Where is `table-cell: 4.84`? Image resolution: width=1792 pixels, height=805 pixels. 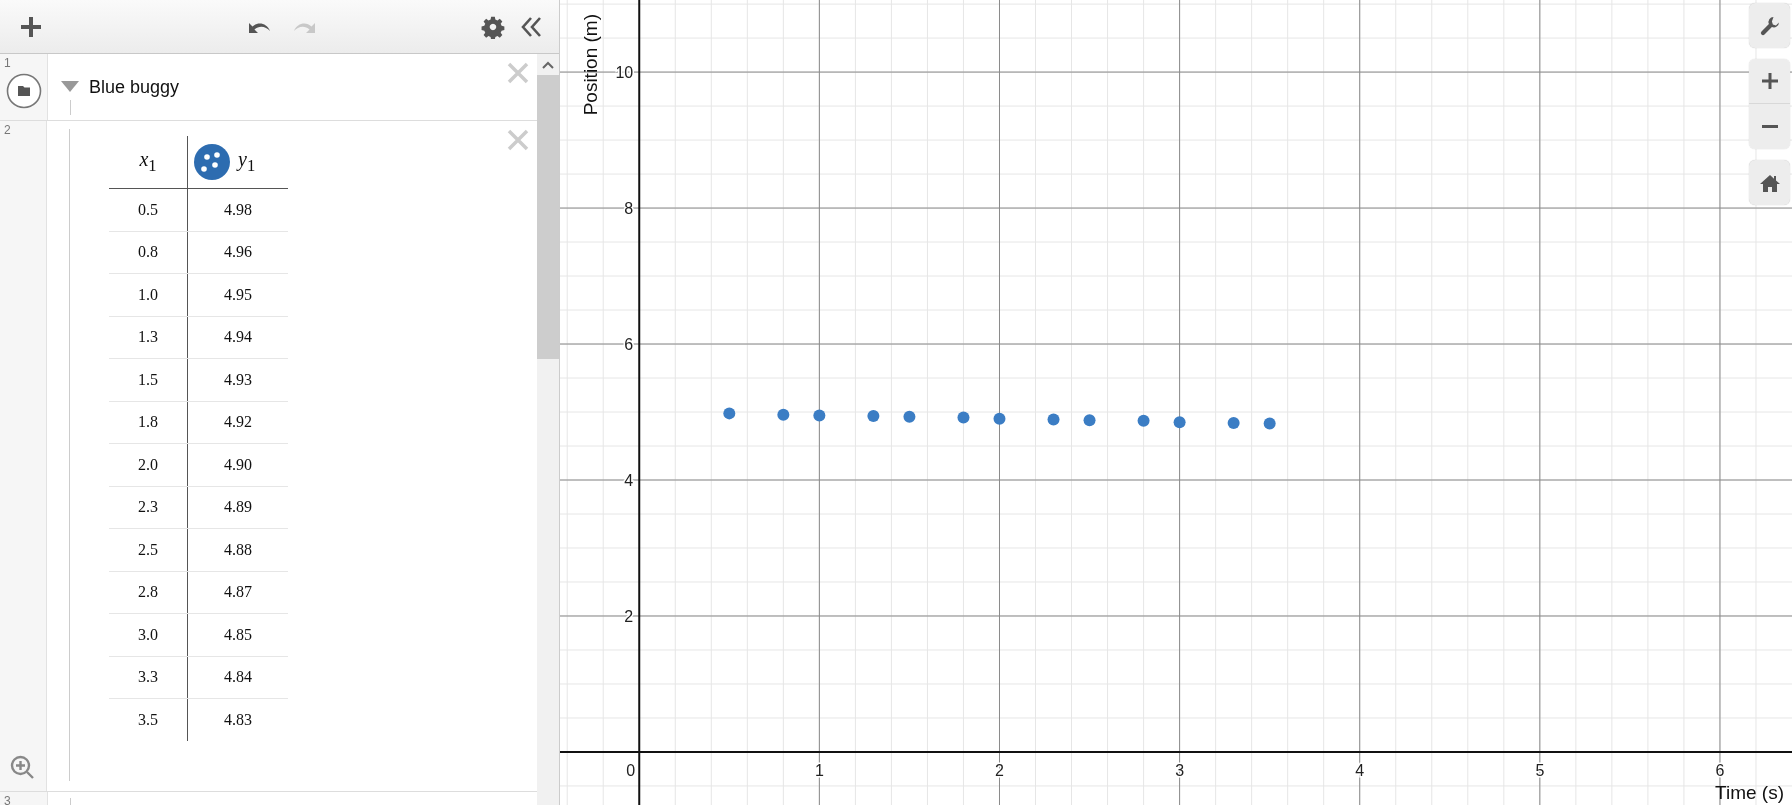 table-cell: 4.84 is located at coordinates (238, 677).